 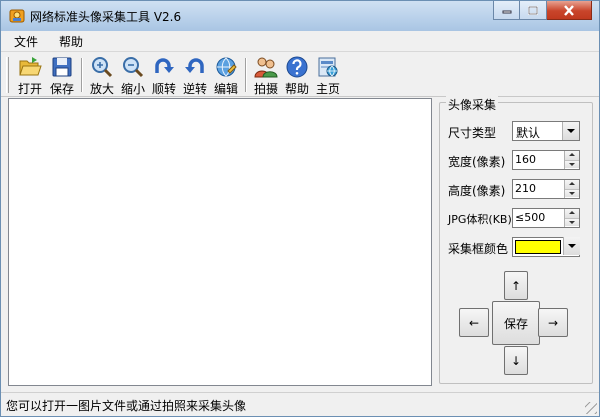 I want to click on home-page-icon, so click(x=328, y=67).